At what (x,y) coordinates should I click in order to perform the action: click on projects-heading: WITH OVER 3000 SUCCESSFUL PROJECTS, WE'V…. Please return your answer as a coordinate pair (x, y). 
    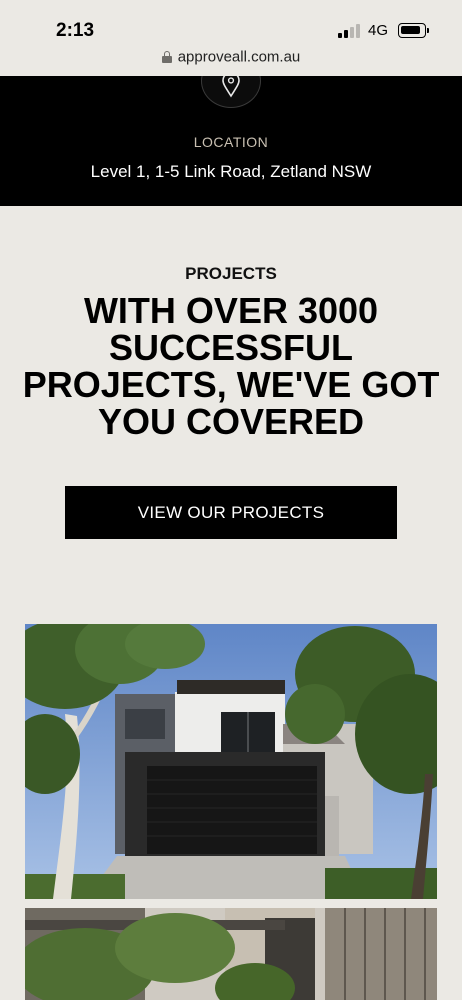
    Looking at the image, I should click on (231, 366).